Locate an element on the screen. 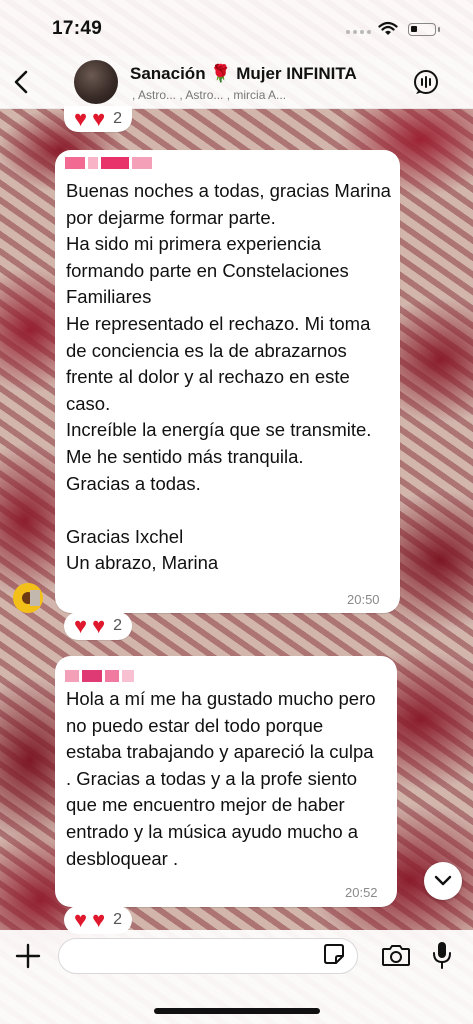 This screenshot has height=1024, width=473. message-reactions: ♥ ♥ 2 is located at coordinates (98, 626).